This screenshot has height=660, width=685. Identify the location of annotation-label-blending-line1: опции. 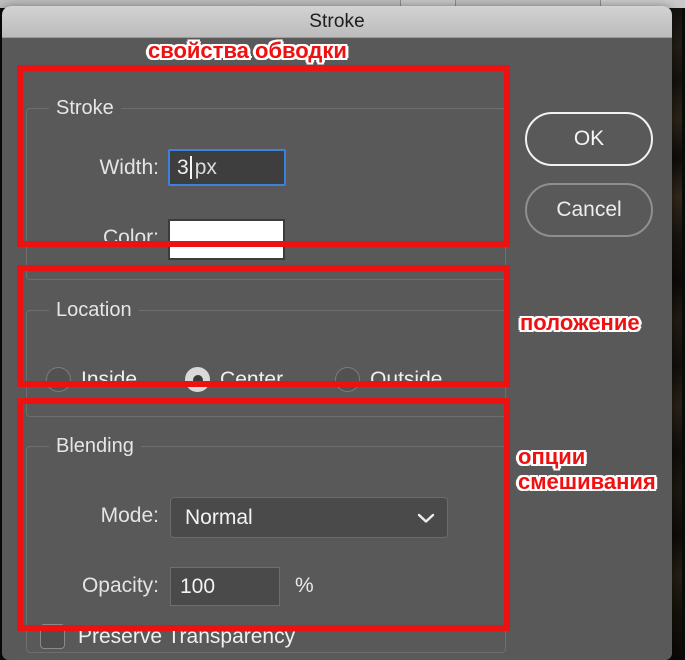
(552, 456).